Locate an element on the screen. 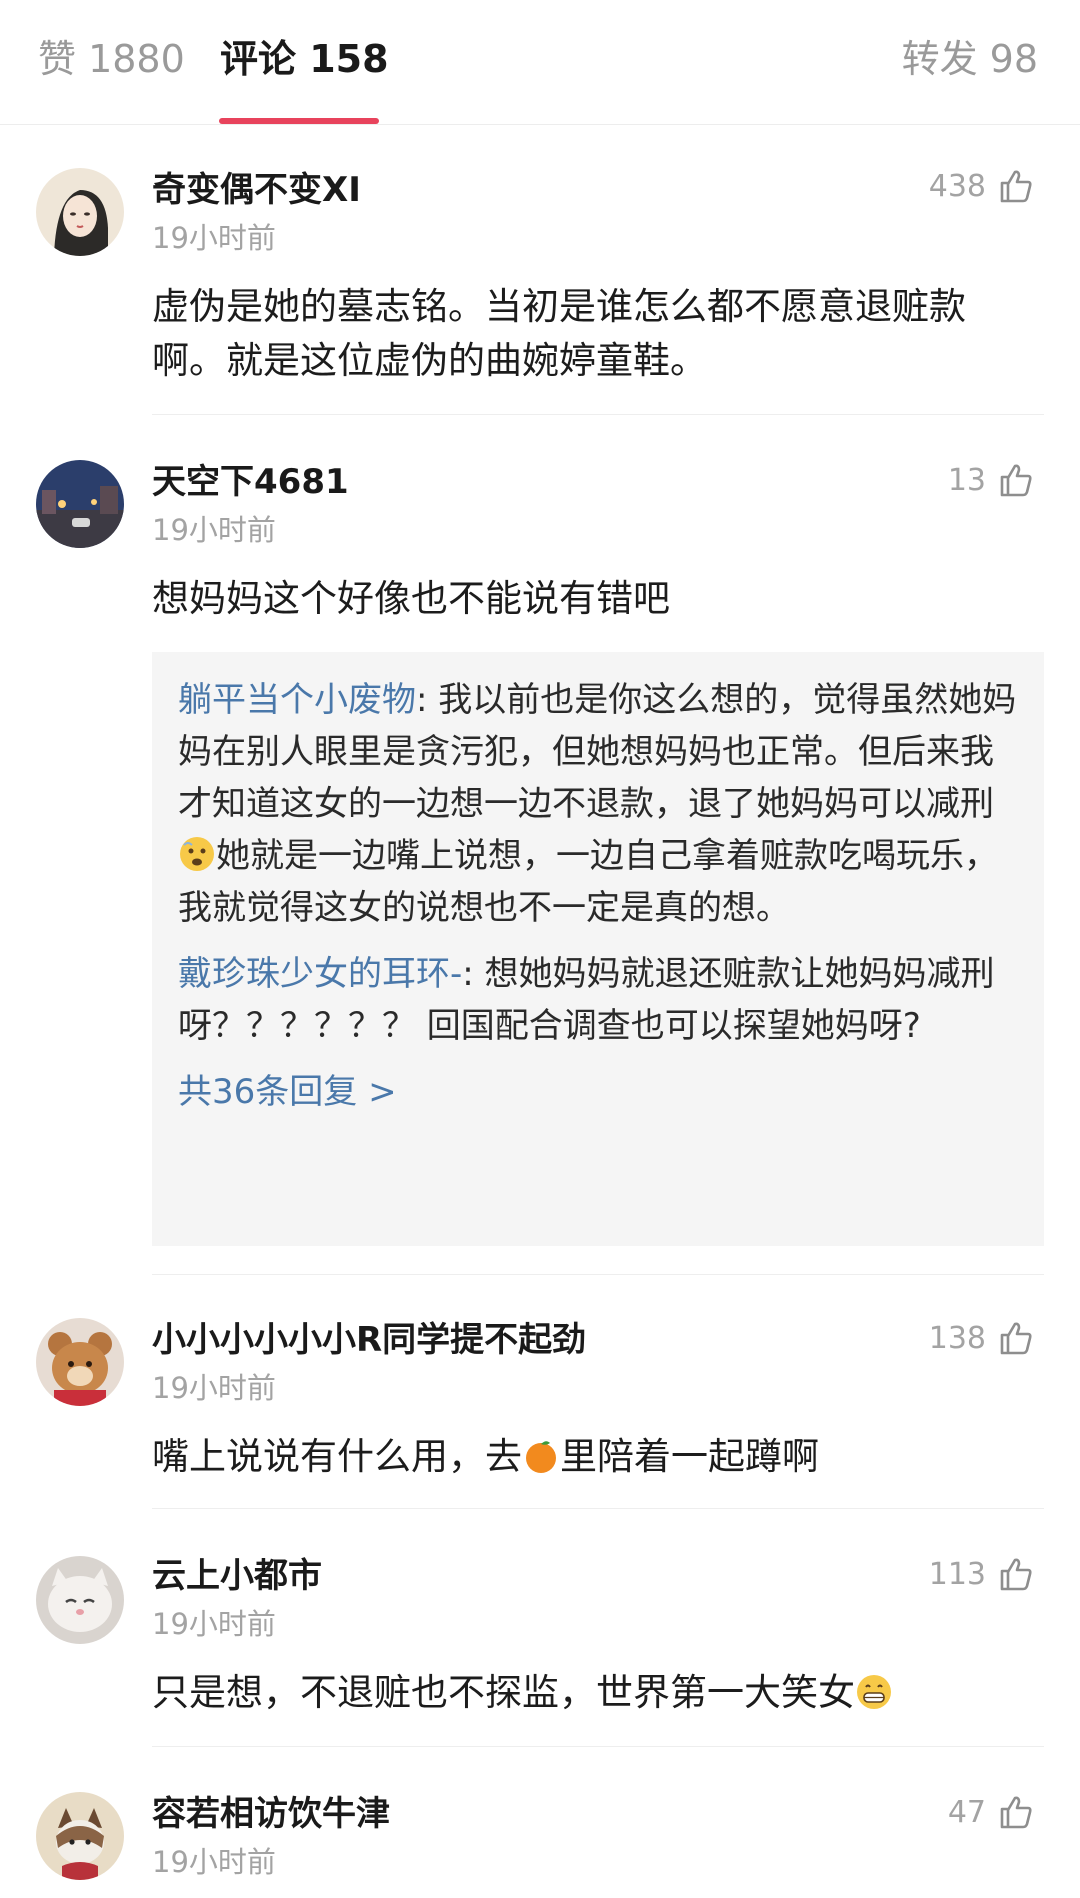  like-button: 13 is located at coordinates (992, 480).